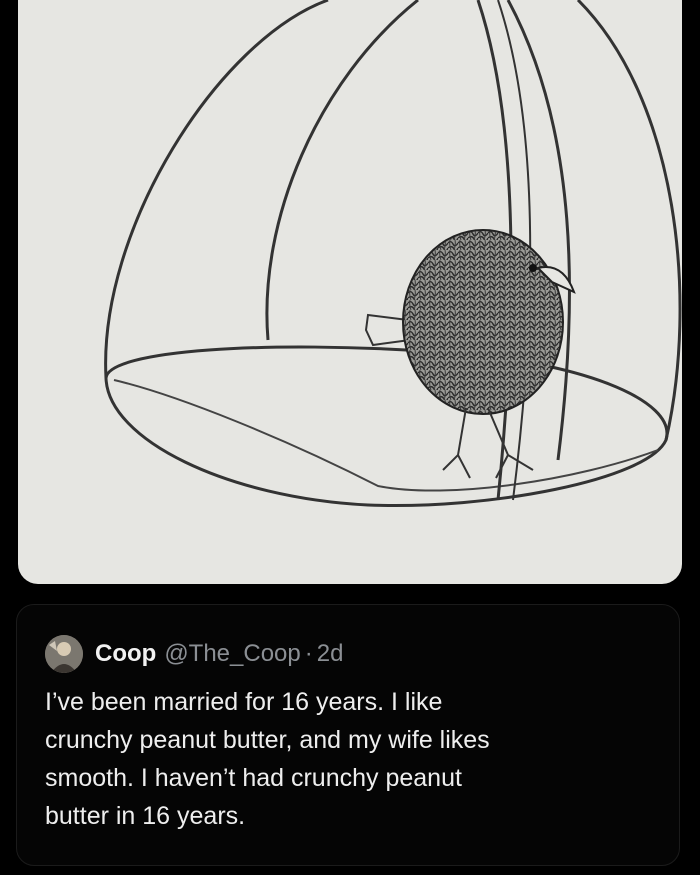  Describe the element at coordinates (125, 654) in the screenshot. I see `display-name: Coop` at that location.